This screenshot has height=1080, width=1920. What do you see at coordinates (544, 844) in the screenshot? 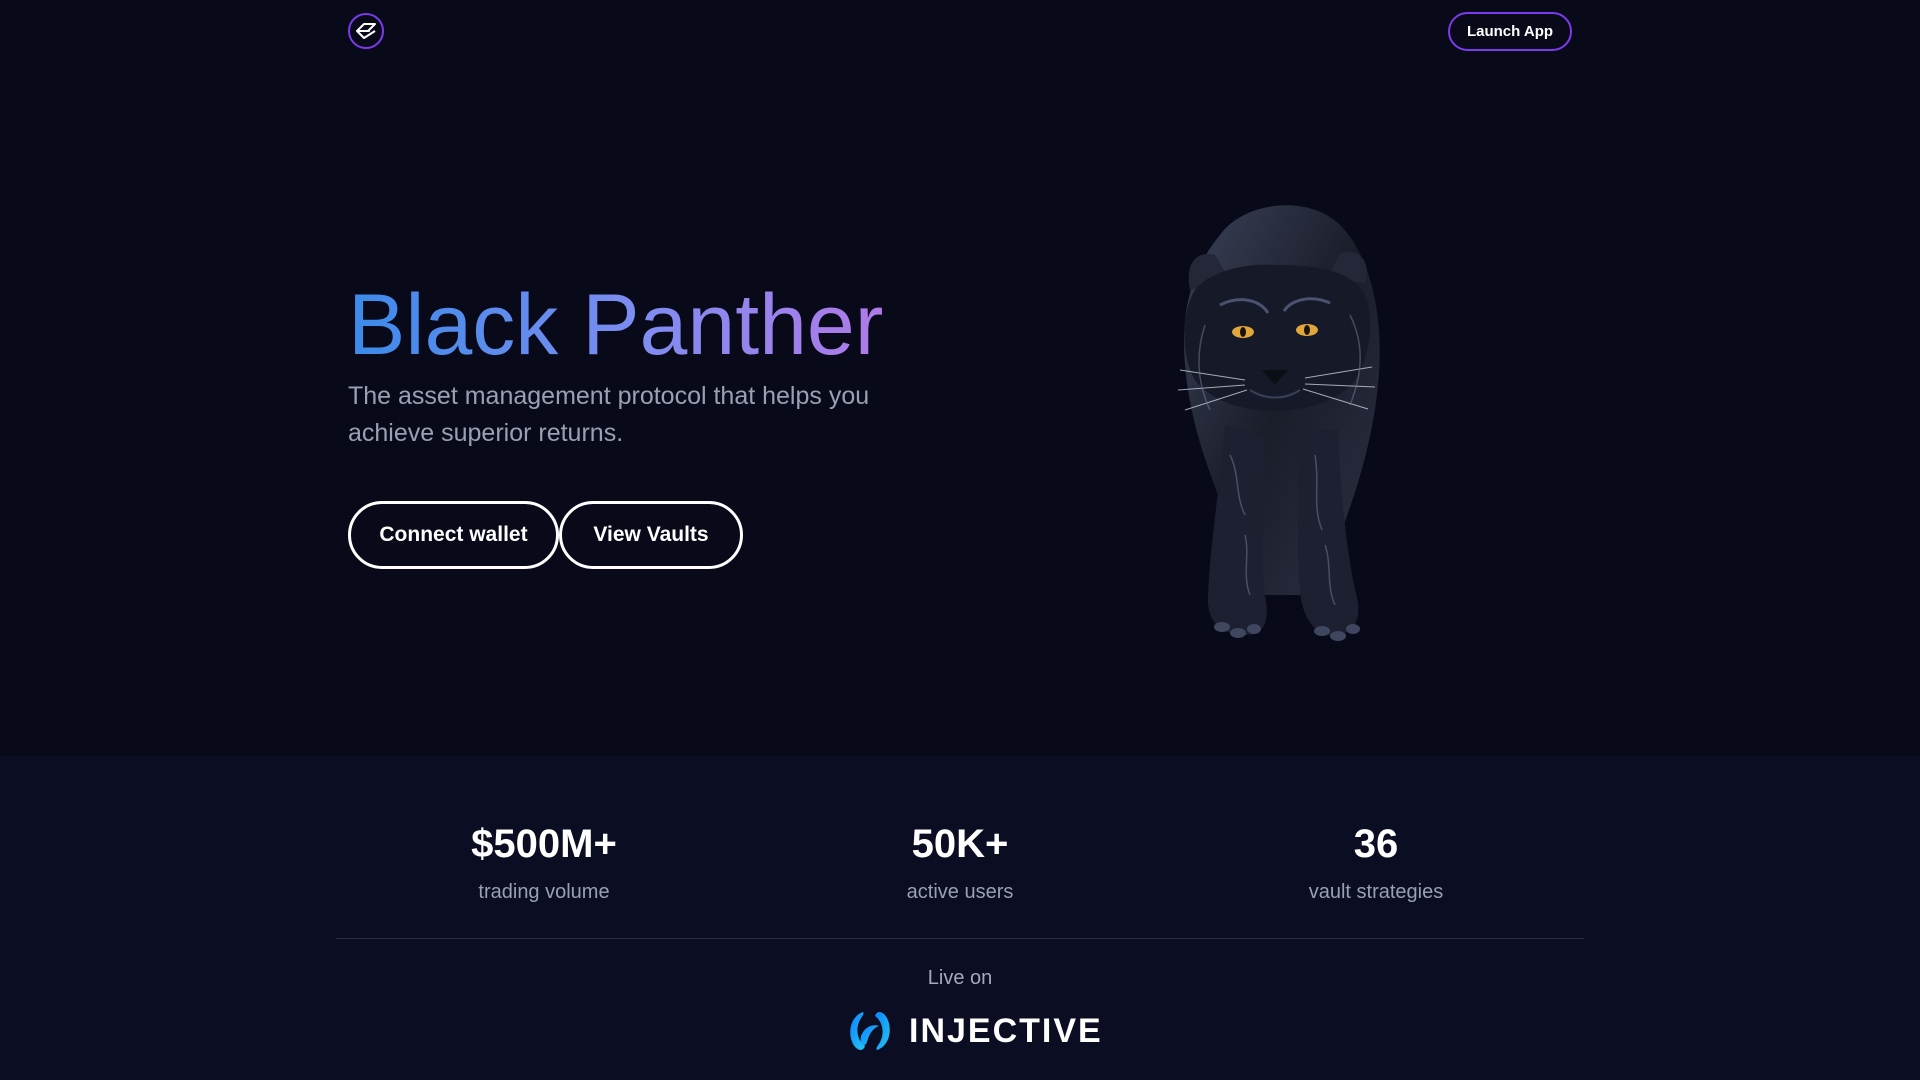
I see `stat-value: $500M+` at bounding box center [544, 844].